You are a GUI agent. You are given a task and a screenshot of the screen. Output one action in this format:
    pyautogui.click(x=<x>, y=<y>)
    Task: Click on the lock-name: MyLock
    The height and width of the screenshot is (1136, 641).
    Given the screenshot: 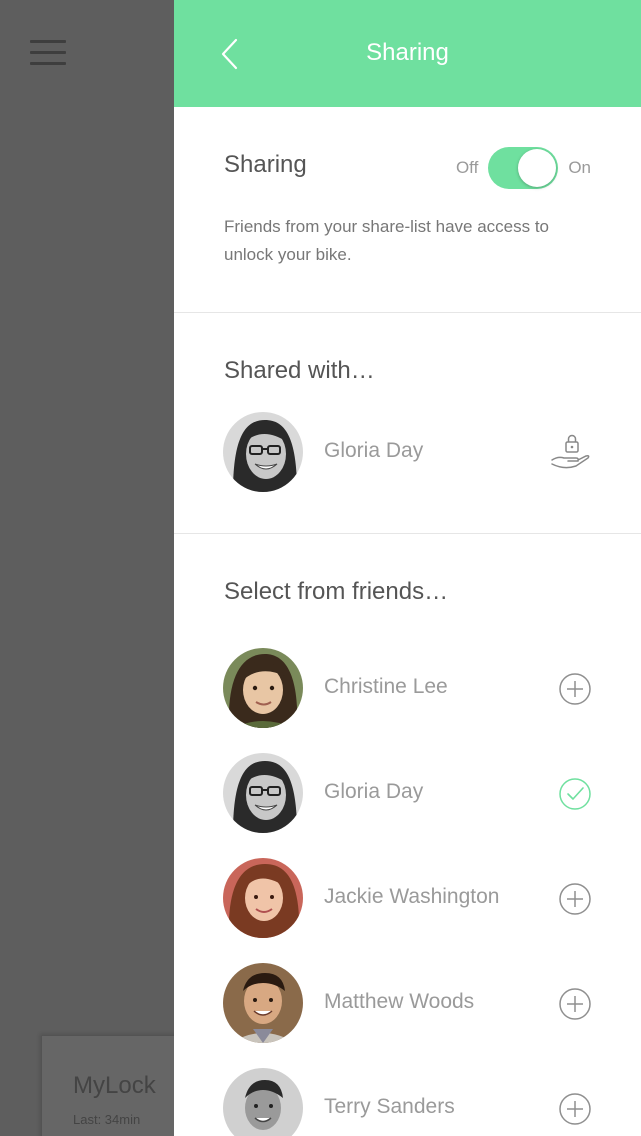 What is the action you would take?
    pyautogui.click(x=114, y=1085)
    